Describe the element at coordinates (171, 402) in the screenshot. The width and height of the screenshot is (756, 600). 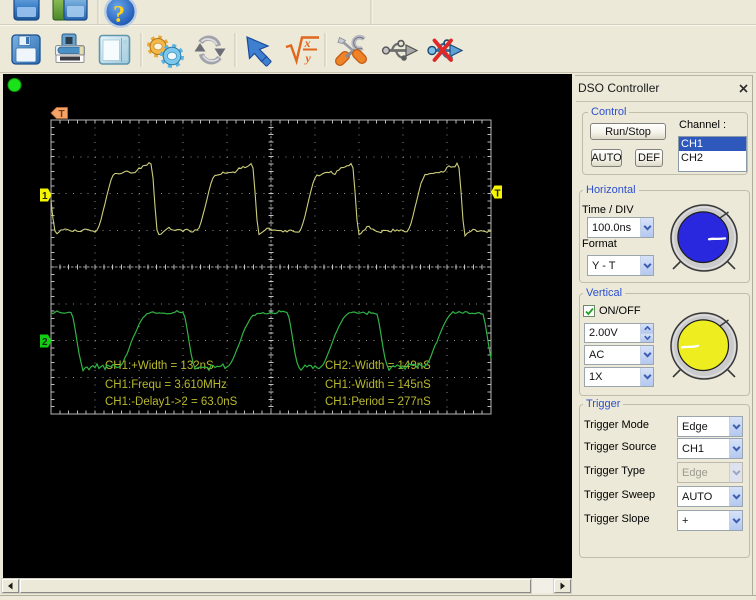
I see `svg-text: CH1:-Delay1->2 = 63.0nS` at that location.